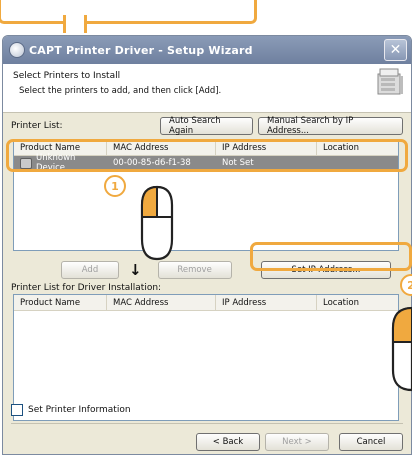 This screenshot has height=455, width=412. What do you see at coordinates (115, 186) in the screenshot?
I see `step-1-badge: 1` at bounding box center [115, 186].